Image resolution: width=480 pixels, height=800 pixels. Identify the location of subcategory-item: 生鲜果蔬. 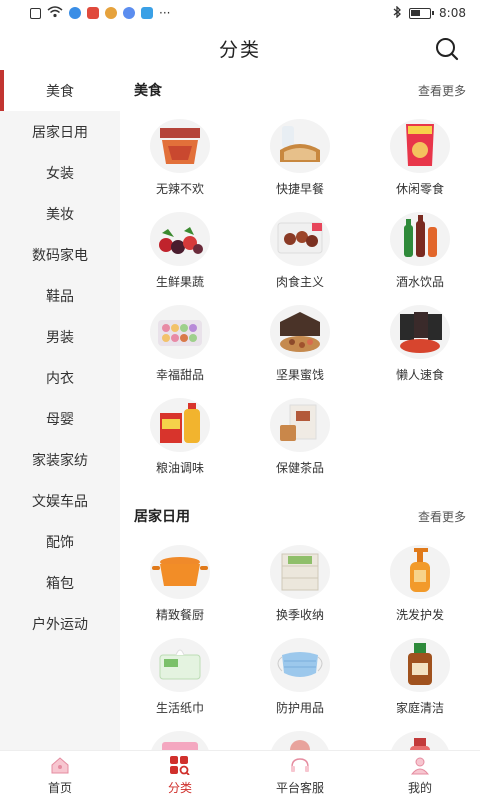
(180, 249).